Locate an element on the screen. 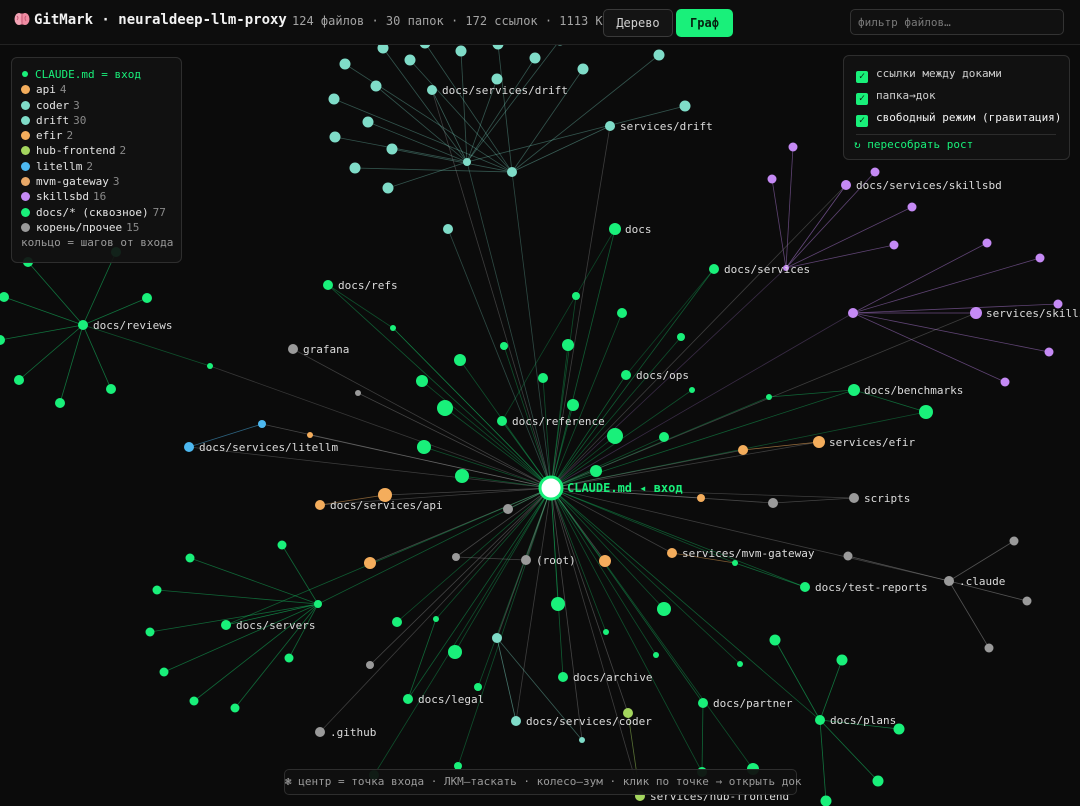 This screenshot has width=1080, height=806. option-doc-links: ✓ ссылки между доками is located at coordinates (929, 75).